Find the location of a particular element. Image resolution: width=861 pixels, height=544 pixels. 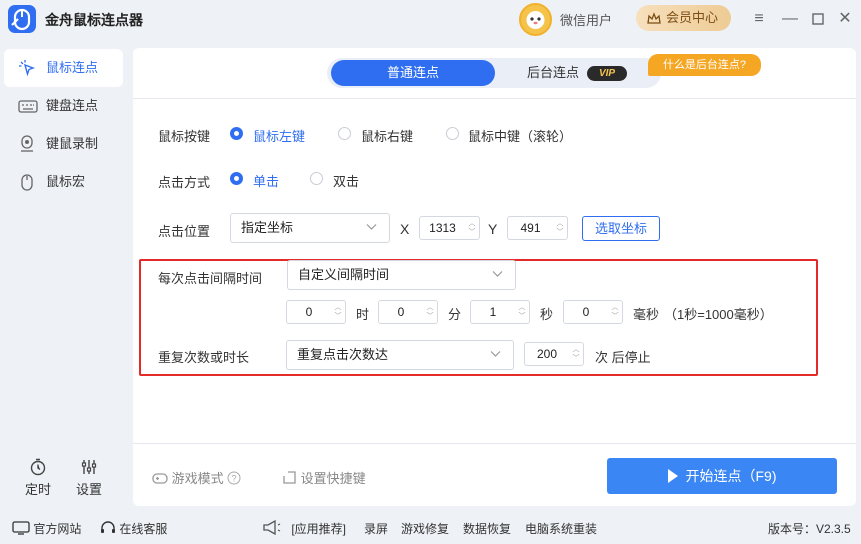

interval-label: 每次点击间隔时间 is located at coordinates (210, 278).